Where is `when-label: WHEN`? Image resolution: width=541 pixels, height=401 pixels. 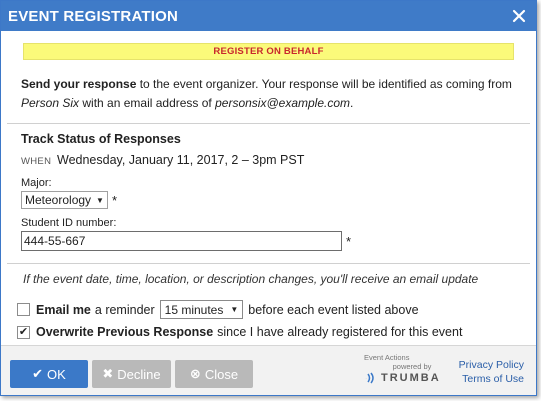
when-label: WHEN is located at coordinates (36, 161).